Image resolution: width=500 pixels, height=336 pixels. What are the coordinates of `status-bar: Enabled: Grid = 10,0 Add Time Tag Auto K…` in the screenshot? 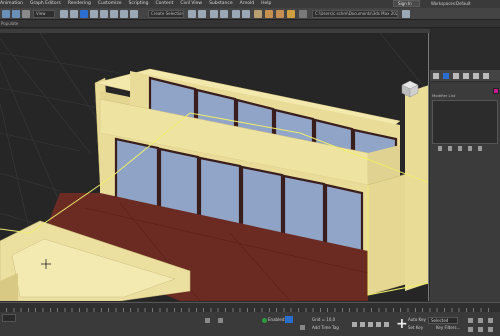 It's located at (250, 324).